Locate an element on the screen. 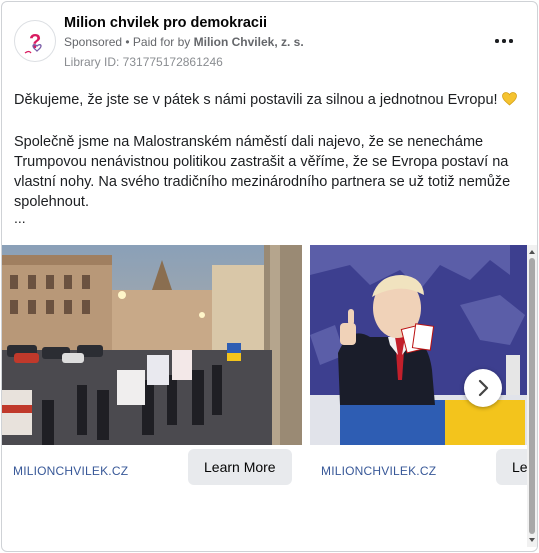 Image resolution: width=539 pixels, height=553 pixels. scroll-up-icon is located at coordinates (532, 252).